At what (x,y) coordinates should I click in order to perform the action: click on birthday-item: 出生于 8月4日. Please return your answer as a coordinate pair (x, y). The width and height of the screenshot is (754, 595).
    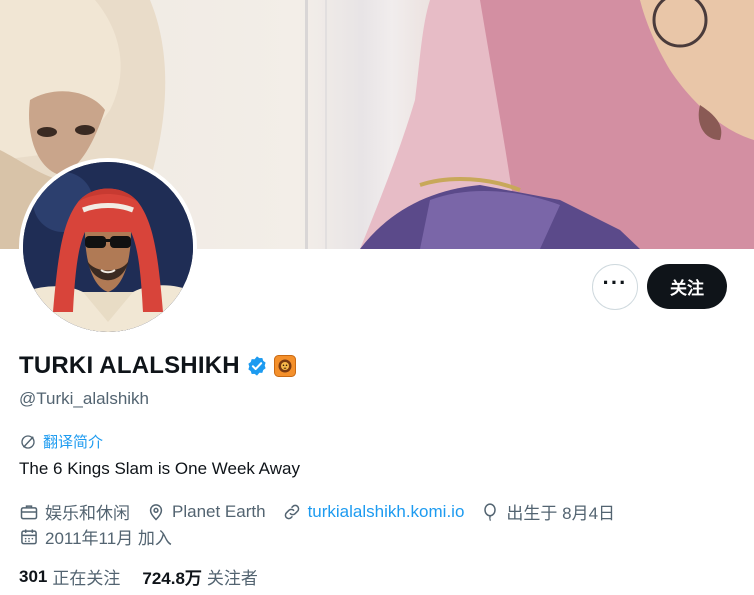
    Looking at the image, I should click on (547, 511).